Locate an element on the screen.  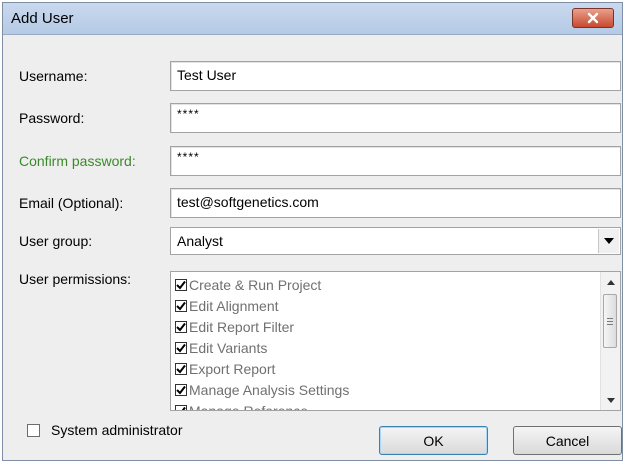
title-bar: Add User is located at coordinates (312, 19).